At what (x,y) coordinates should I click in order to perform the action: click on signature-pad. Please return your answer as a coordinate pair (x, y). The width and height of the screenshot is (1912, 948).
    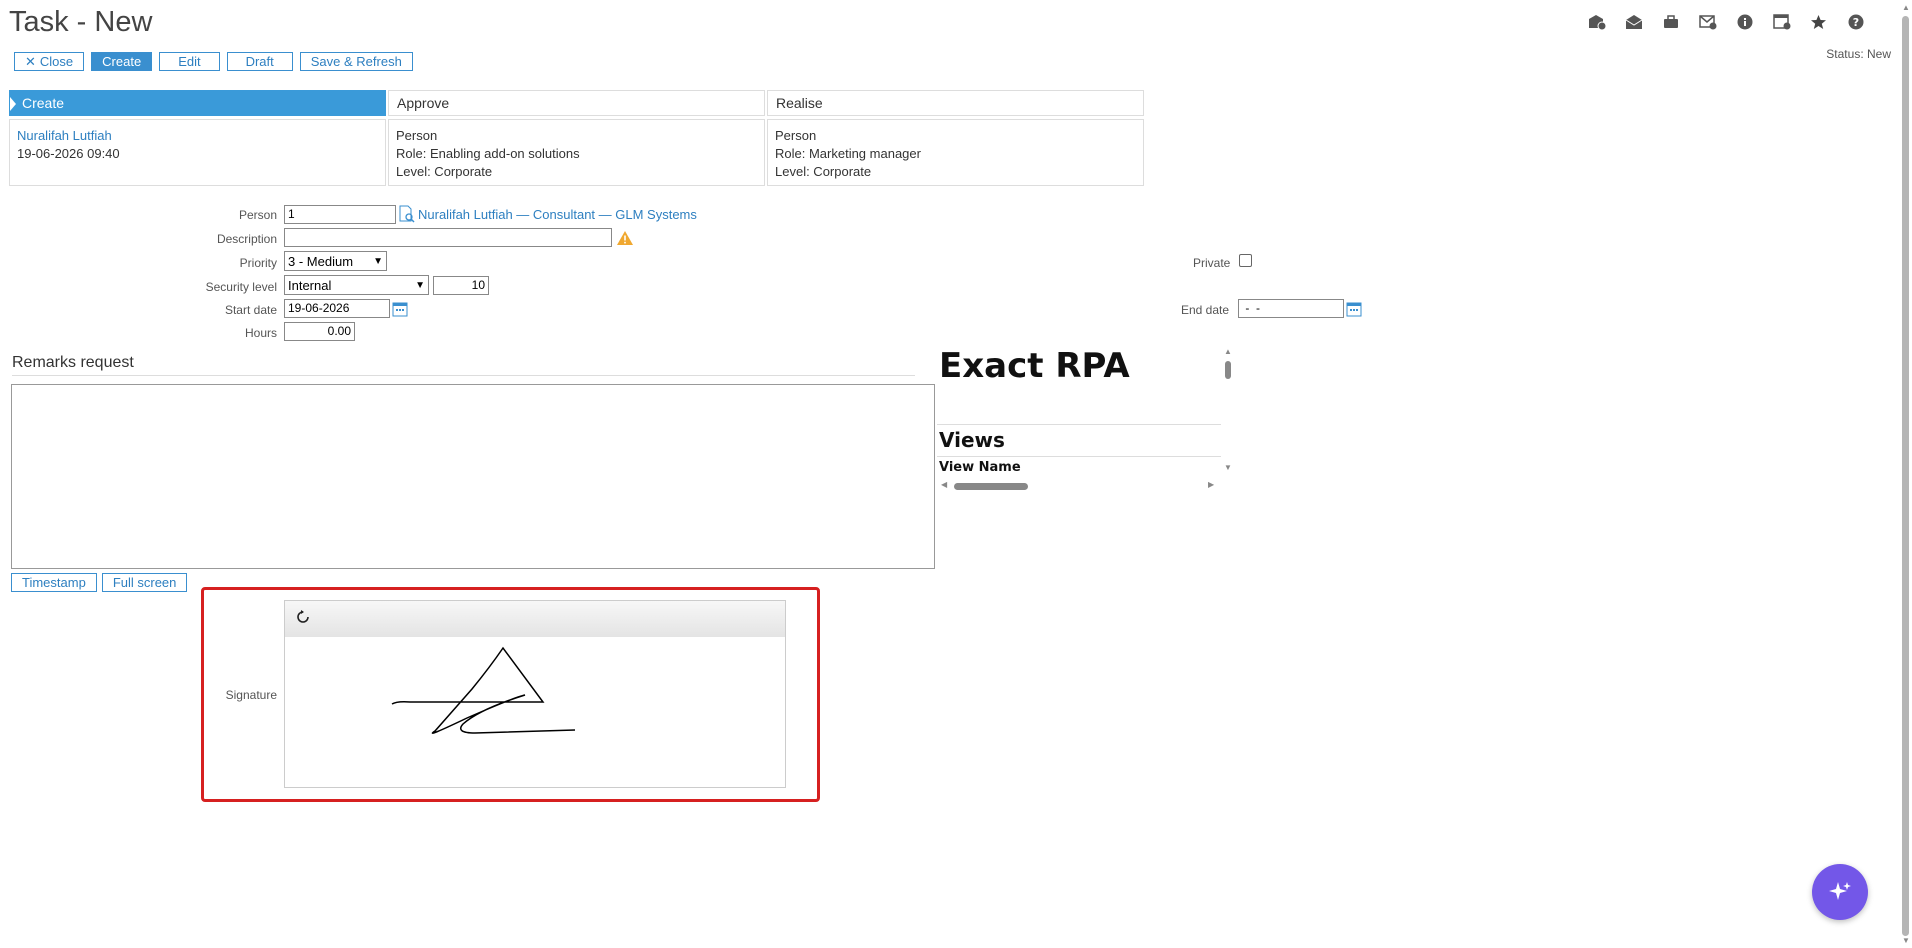
    Looking at the image, I should click on (535, 694).